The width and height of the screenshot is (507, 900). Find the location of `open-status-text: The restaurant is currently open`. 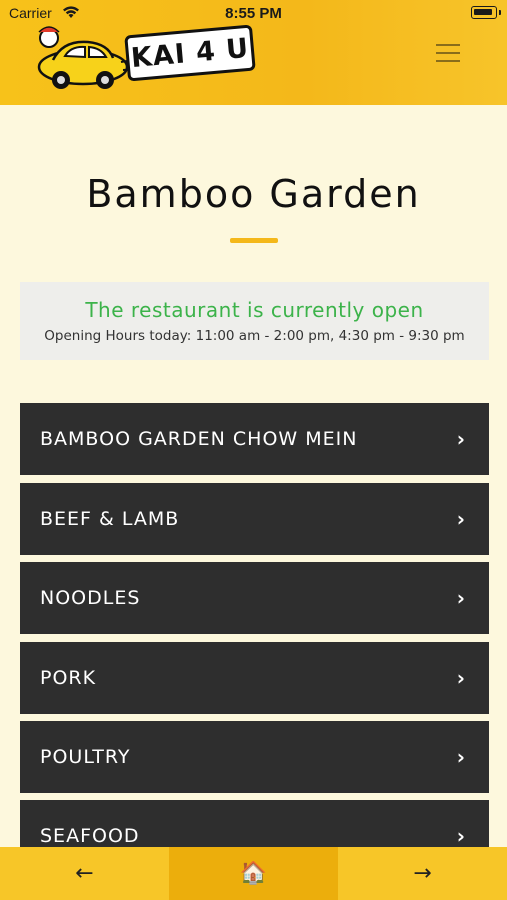

open-status-text: The restaurant is currently open is located at coordinates (254, 310).